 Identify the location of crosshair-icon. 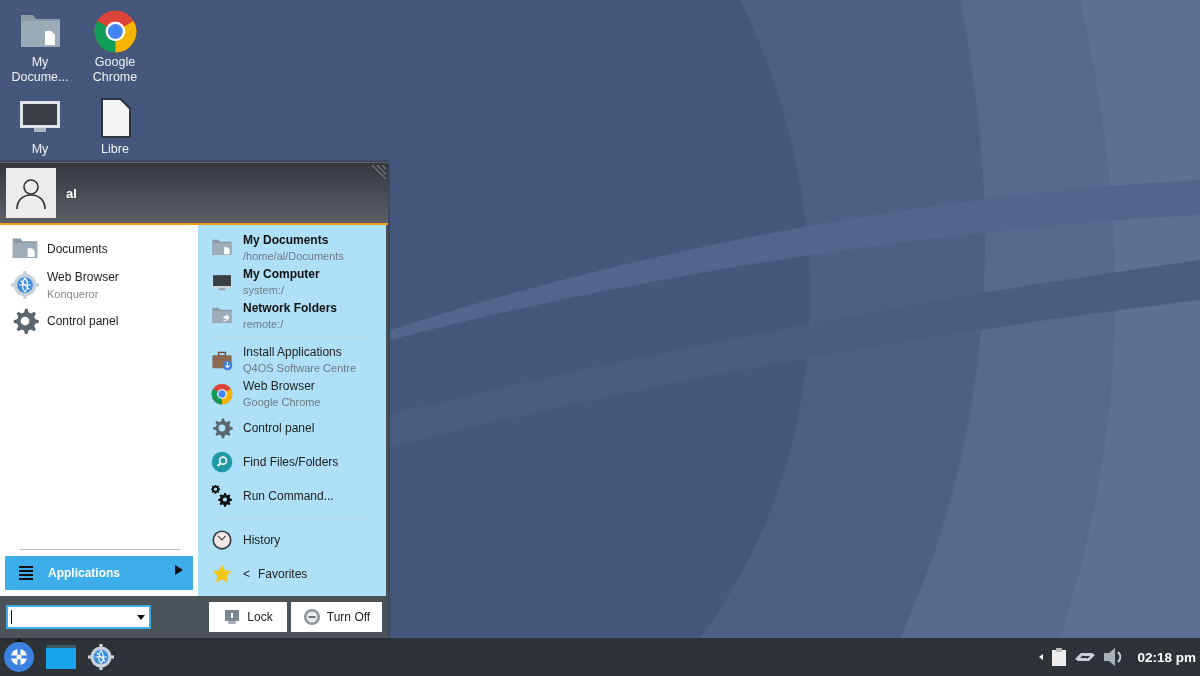
(19, 657).